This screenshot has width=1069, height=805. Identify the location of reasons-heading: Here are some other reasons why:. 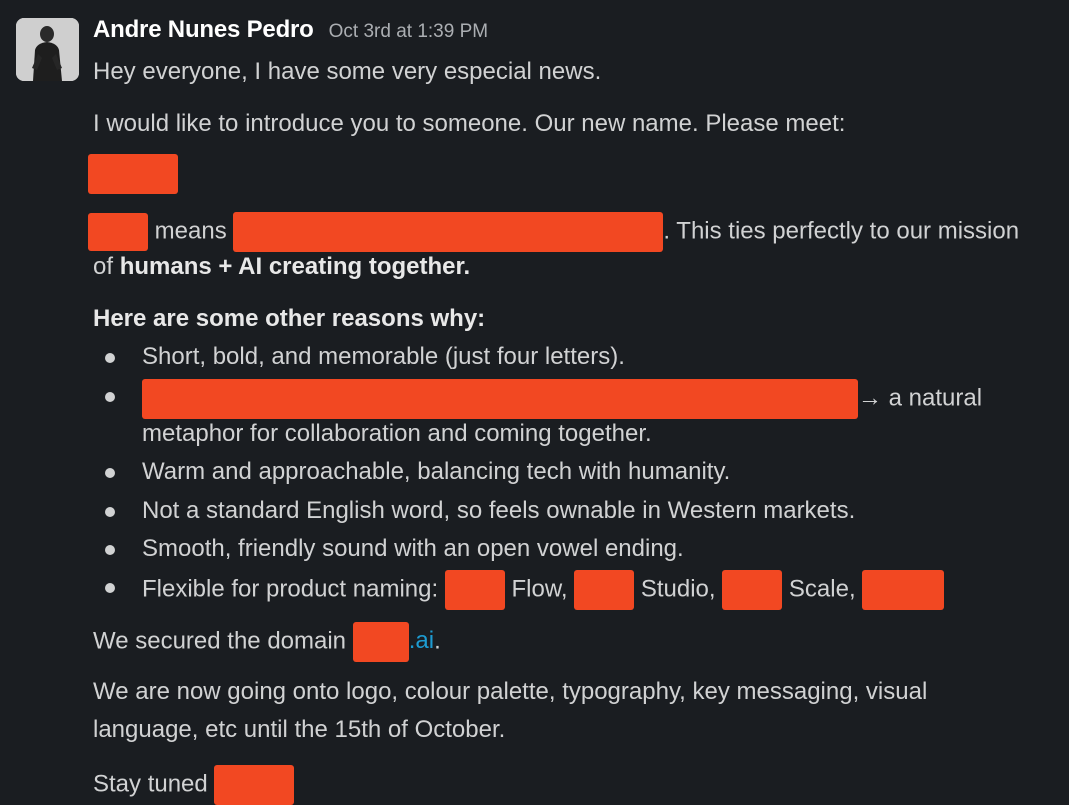
(289, 318).